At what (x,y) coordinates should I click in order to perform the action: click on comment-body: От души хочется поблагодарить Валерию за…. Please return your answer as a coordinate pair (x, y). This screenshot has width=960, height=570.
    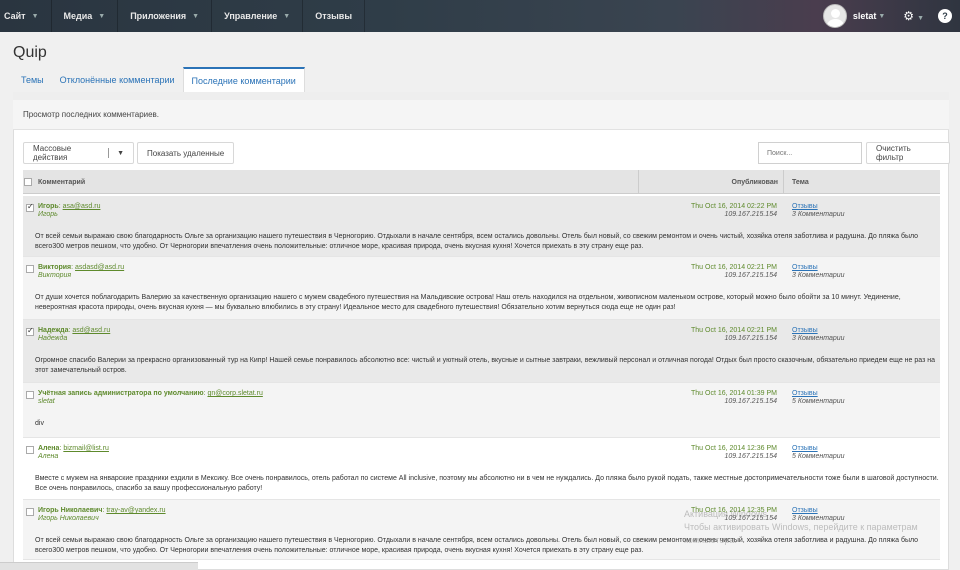
    Looking at the image, I should click on (468, 302).